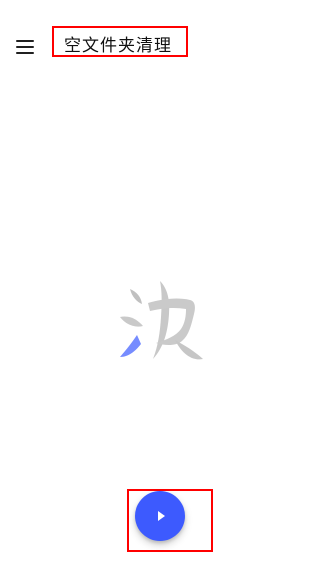 Image resolution: width=320 pixels, height=569 pixels. I want to click on menu-button, so click(25, 47).